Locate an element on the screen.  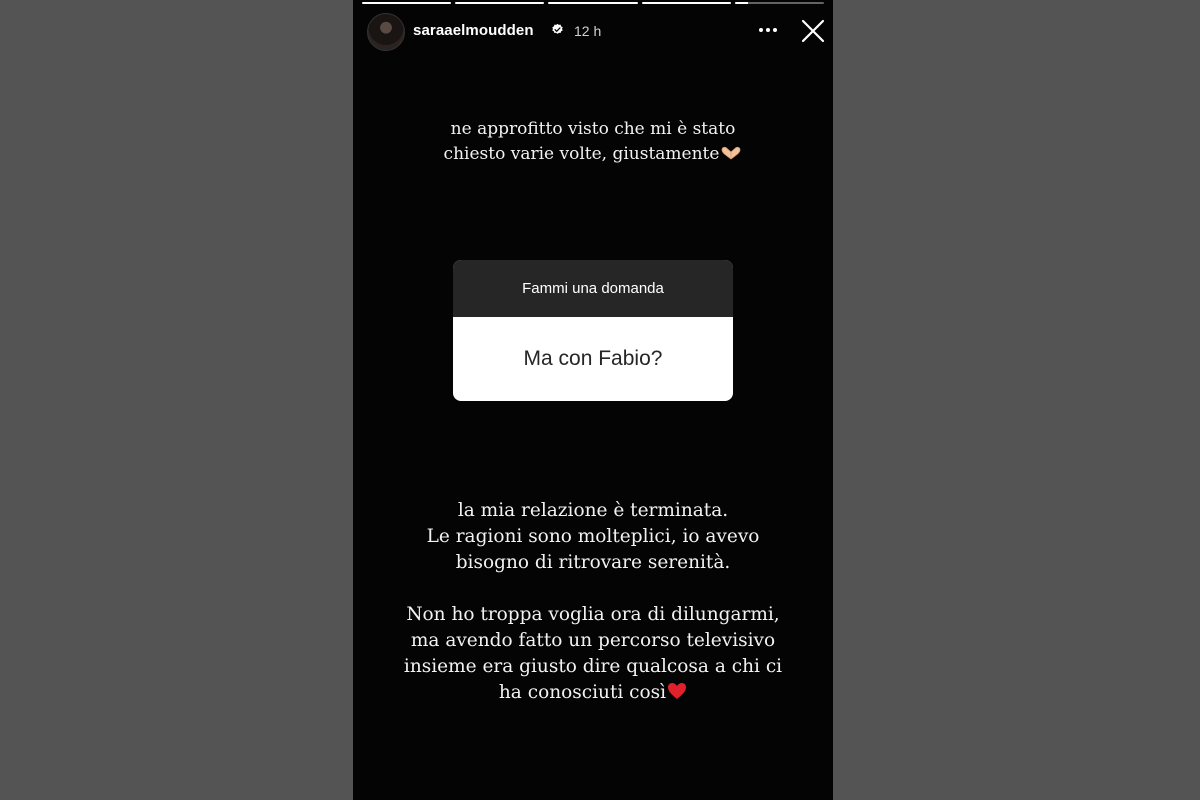
question-sticker-question: Ma con Fabio? is located at coordinates (593, 358).